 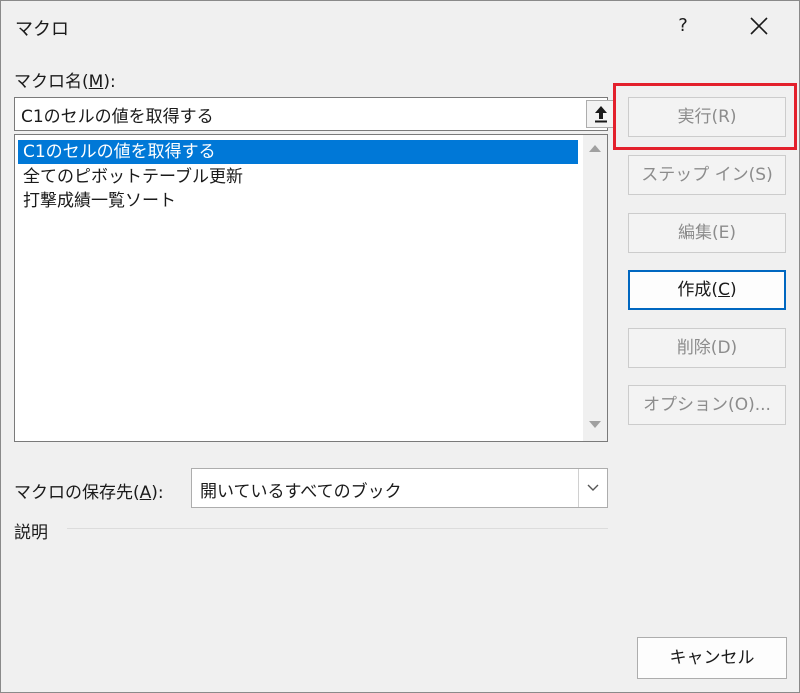 I want to click on macro-name-upload-button, so click(x=601, y=114).